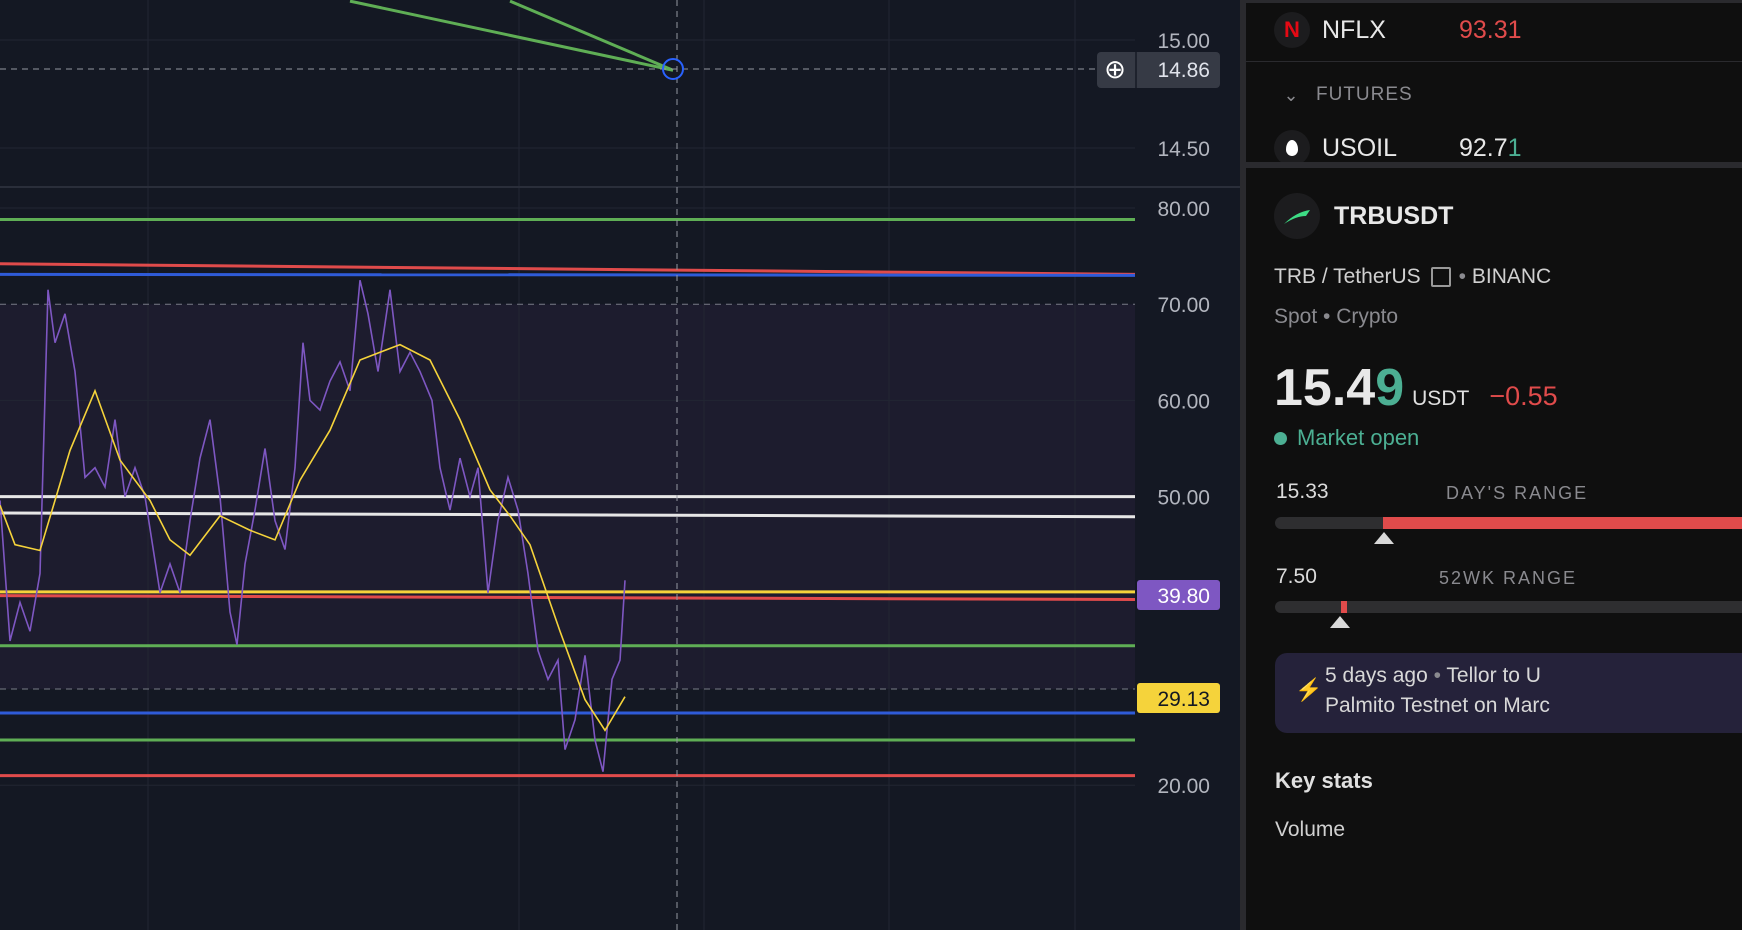  I want to click on price-change: −0.55, so click(1523, 396).